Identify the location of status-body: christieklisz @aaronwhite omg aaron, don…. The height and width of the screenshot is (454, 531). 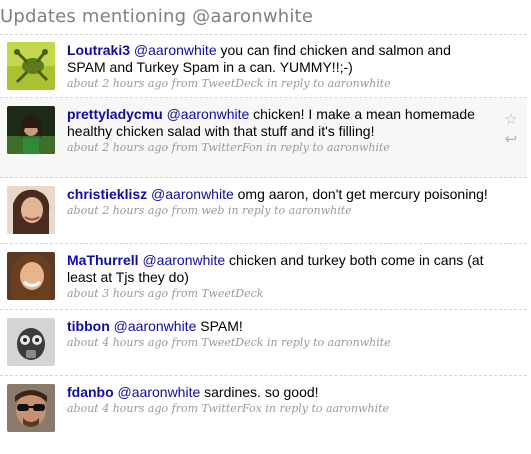
(278, 202).